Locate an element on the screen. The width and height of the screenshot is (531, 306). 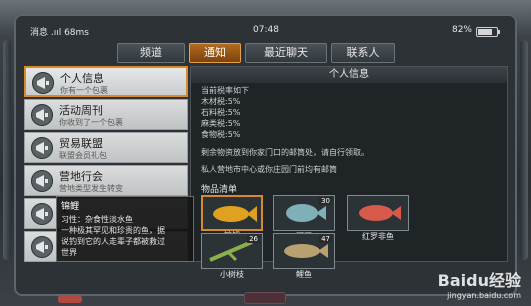
tooltip-title: 锦鲤 is located at coordinates (70, 207).